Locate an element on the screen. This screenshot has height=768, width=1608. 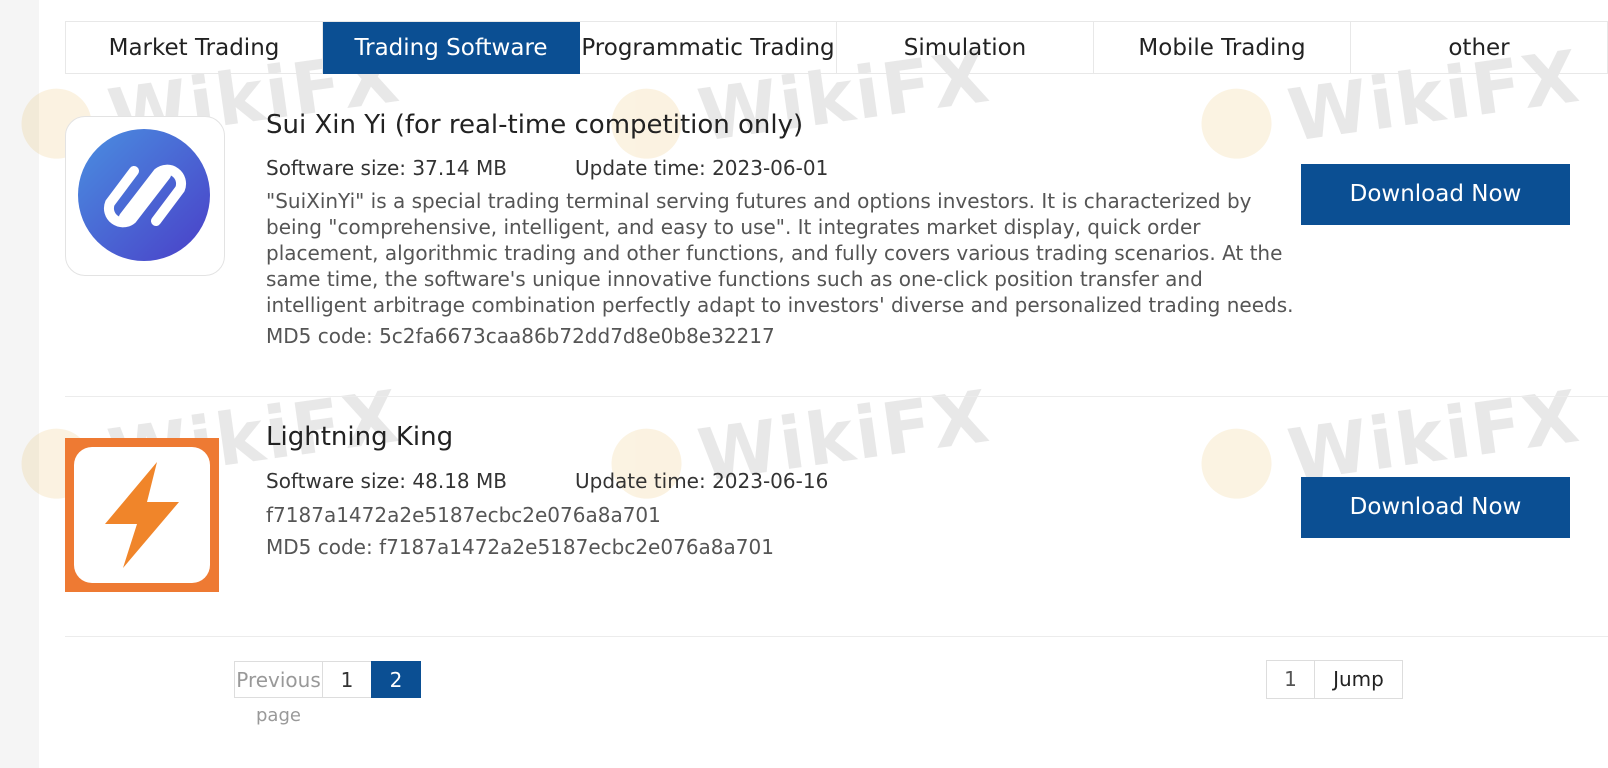
software-title: Lightning King is located at coordinates (360, 437).